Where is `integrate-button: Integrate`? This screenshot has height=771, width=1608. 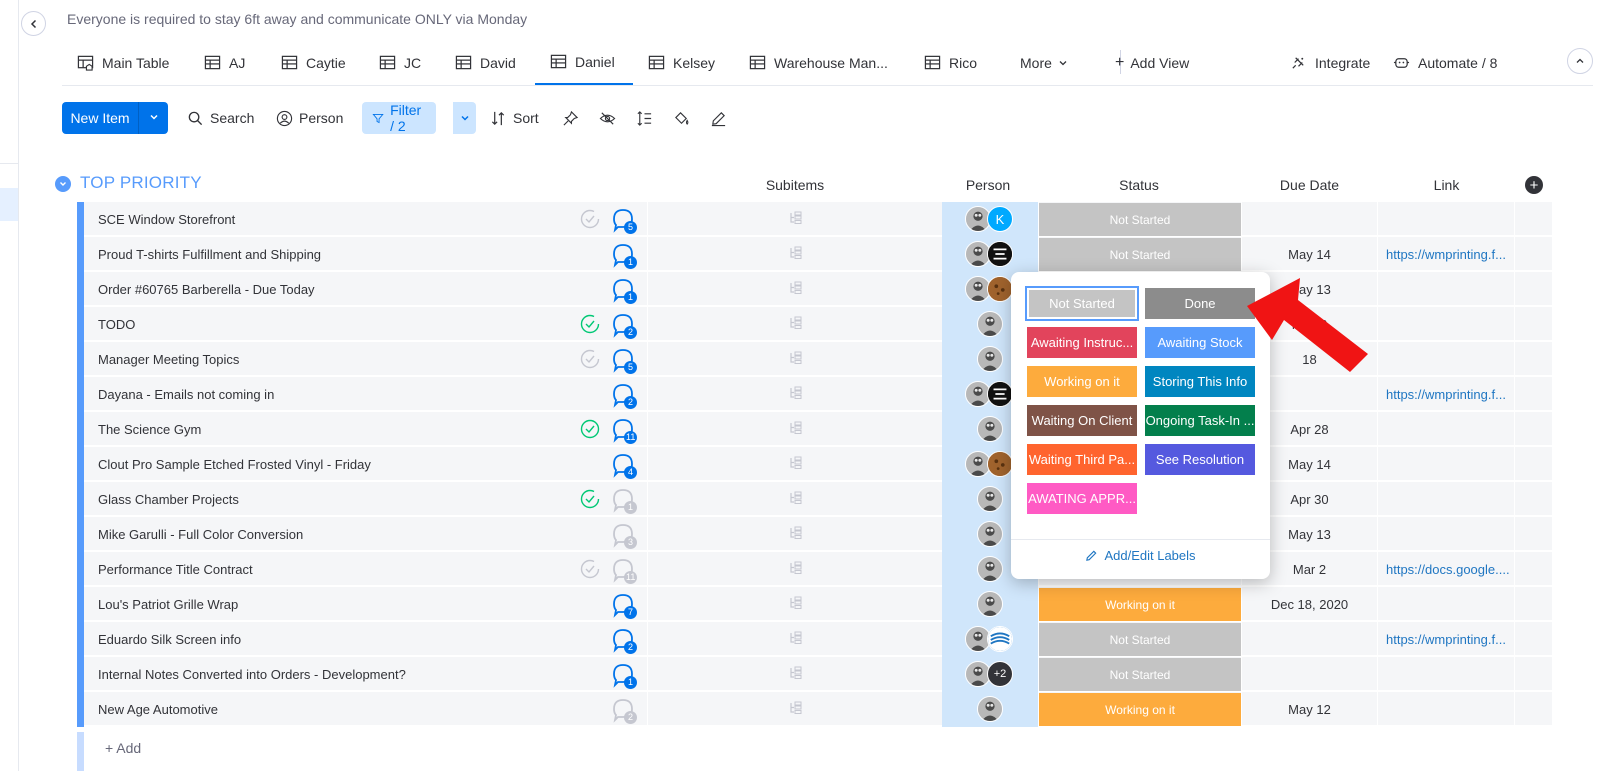 integrate-button: Integrate is located at coordinates (1330, 62).